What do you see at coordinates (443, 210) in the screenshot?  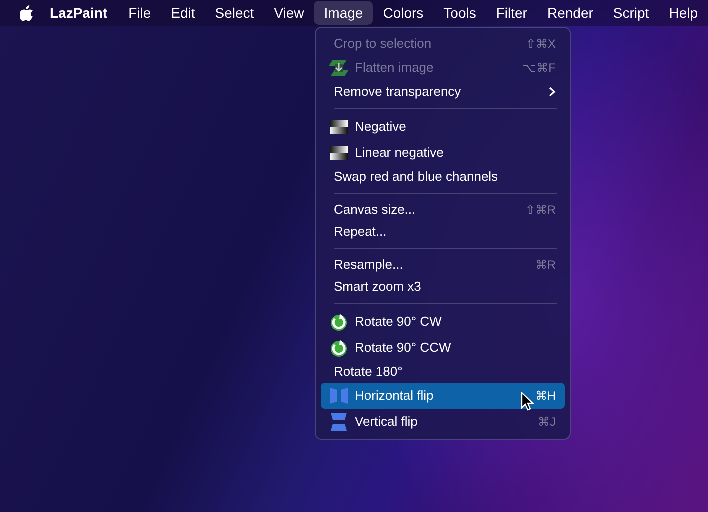 I see `menu-item: Canvas size... ⇧⌘R` at bounding box center [443, 210].